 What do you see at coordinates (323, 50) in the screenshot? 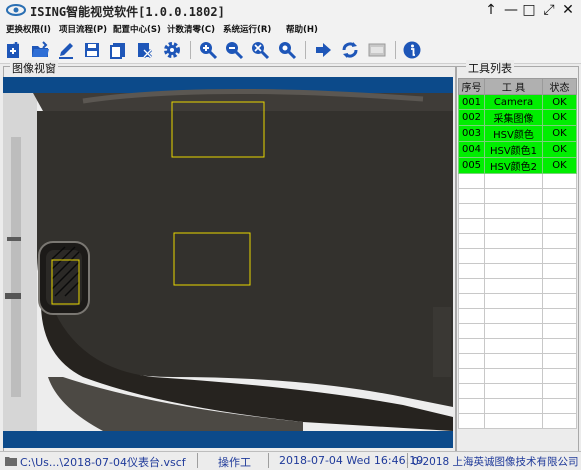
I see `run-icon` at bounding box center [323, 50].